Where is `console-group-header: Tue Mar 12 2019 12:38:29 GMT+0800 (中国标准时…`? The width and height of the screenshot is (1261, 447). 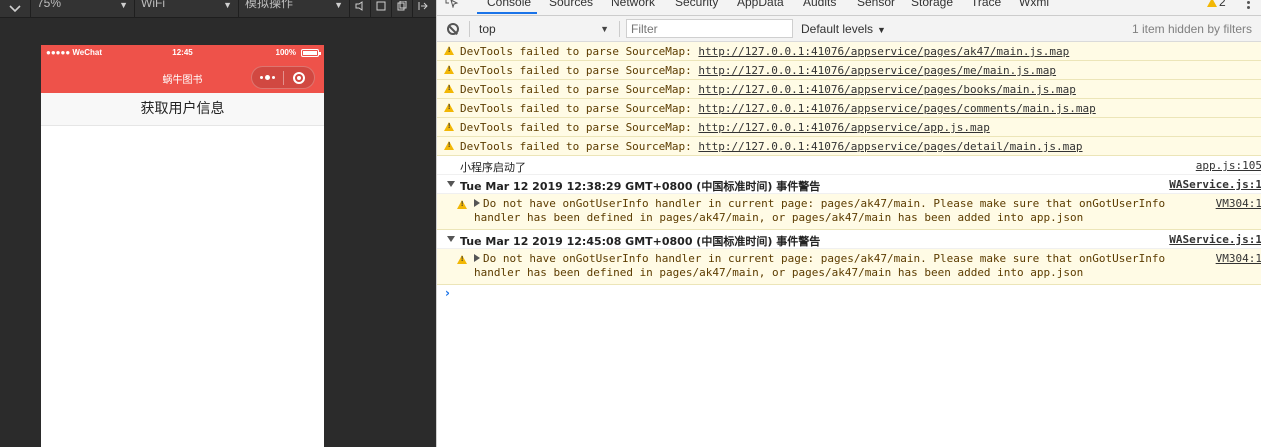 console-group-header: Tue Mar 12 2019 12:38:29 GMT+0800 (中国标准时… is located at coordinates (849, 184).